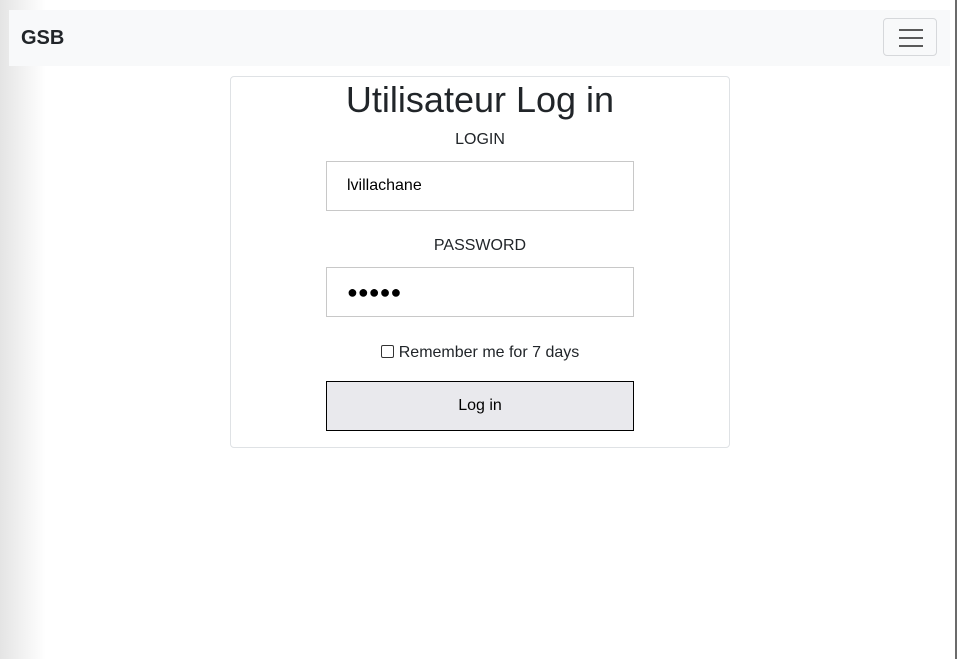 The height and width of the screenshot is (659, 960). Describe the element at coordinates (480, 99) in the screenshot. I see `page-title: Utilisateur Log in` at that location.